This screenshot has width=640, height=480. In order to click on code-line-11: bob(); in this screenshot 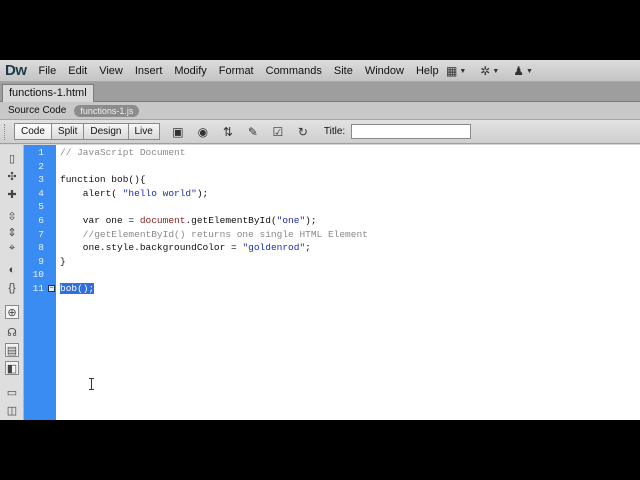, I will do `click(77, 289)`.